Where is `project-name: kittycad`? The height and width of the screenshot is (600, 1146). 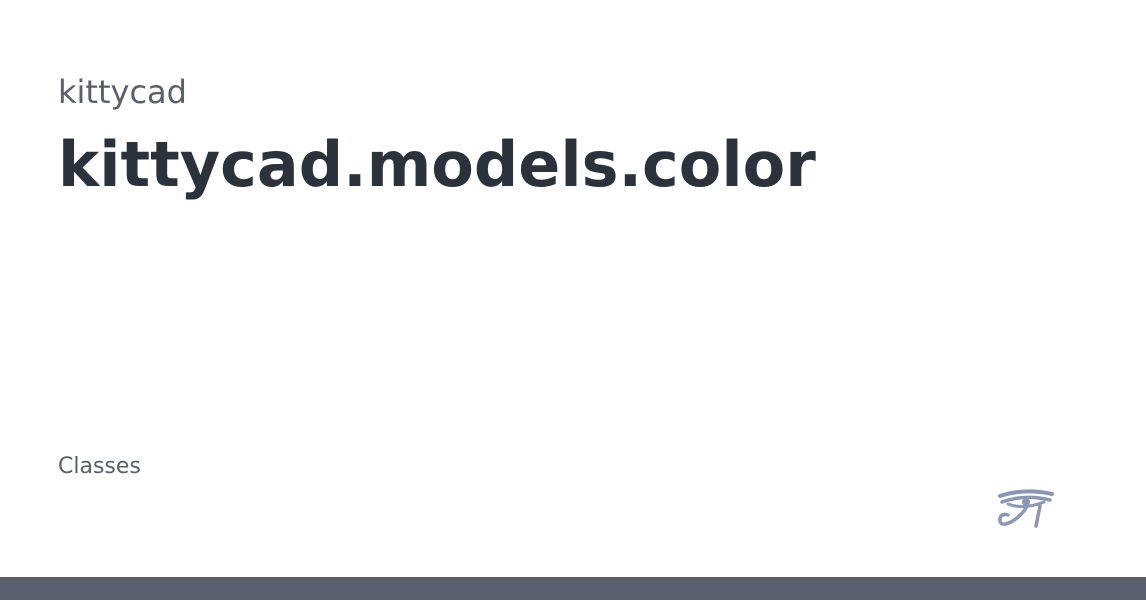
project-name: kittycad is located at coordinates (122, 92).